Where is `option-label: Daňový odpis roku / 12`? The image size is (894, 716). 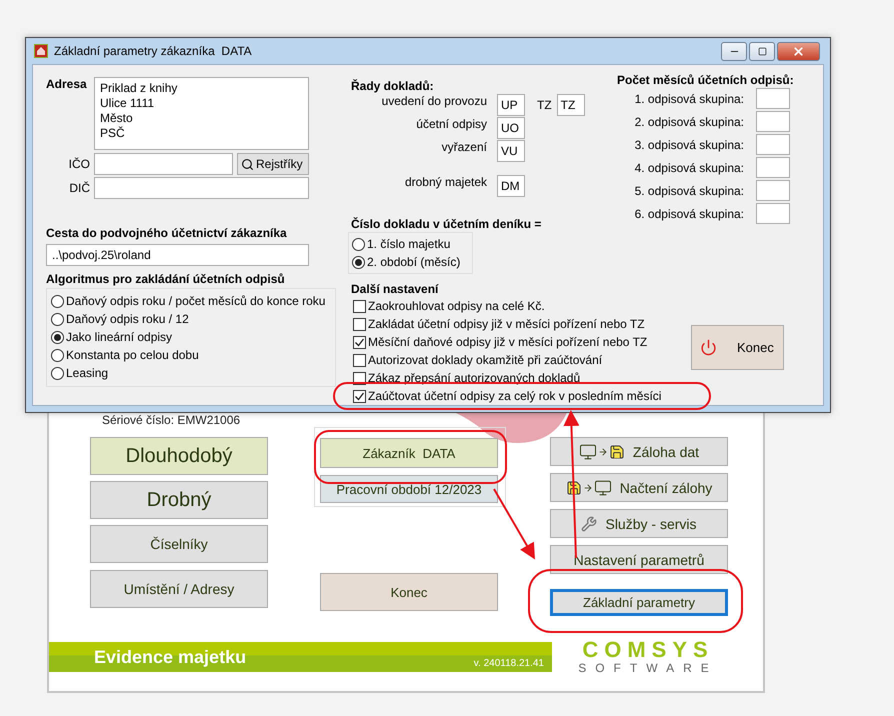
option-label: Daňový odpis roku / 12 is located at coordinates (127, 319).